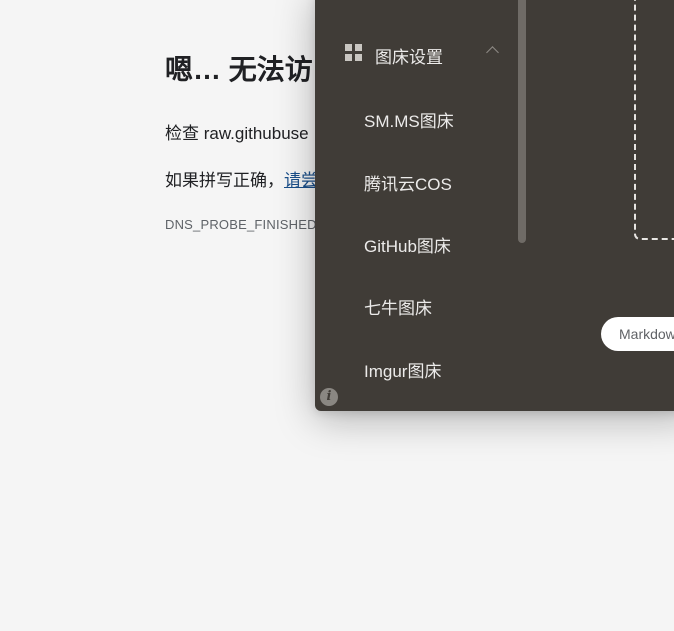  Describe the element at coordinates (402, 369) in the screenshot. I see `submenu-item-imgur: Imgur图床` at that location.